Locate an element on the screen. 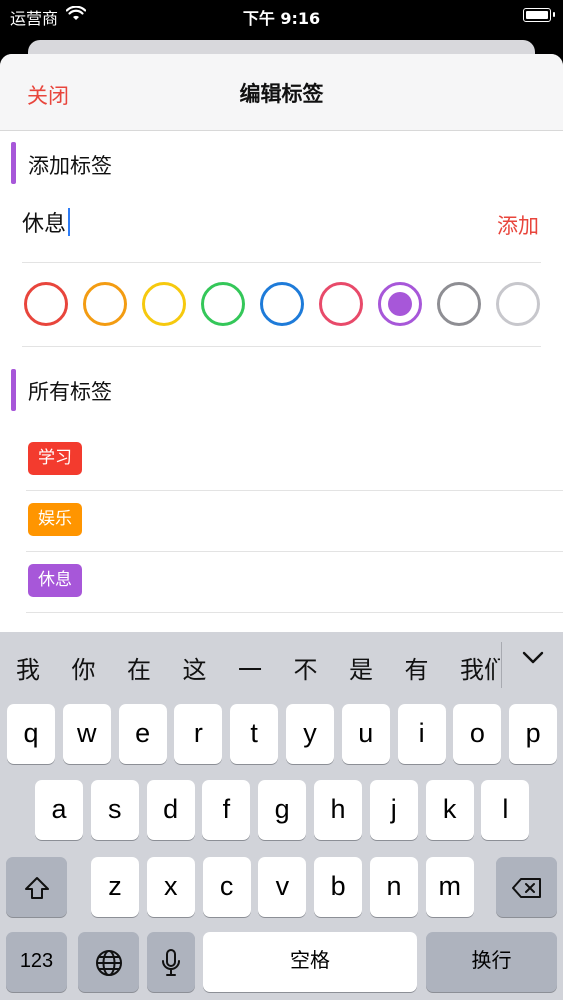 Image resolution: width=563 pixels, height=1000 pixels. key-t: t is located at coordinates (254, 734).